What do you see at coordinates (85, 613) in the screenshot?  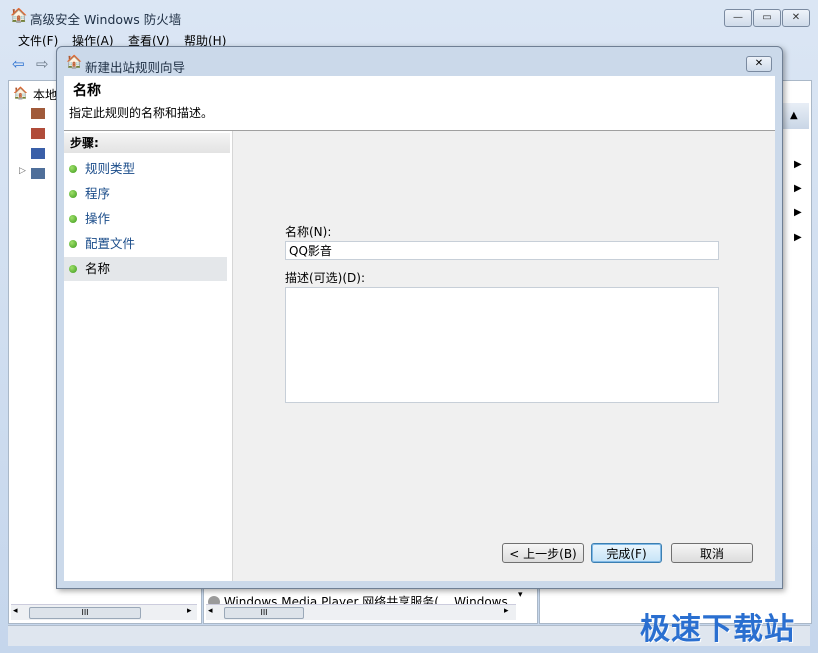 I see `left-scroll-thumb: III` at bounding box center [85, 613].